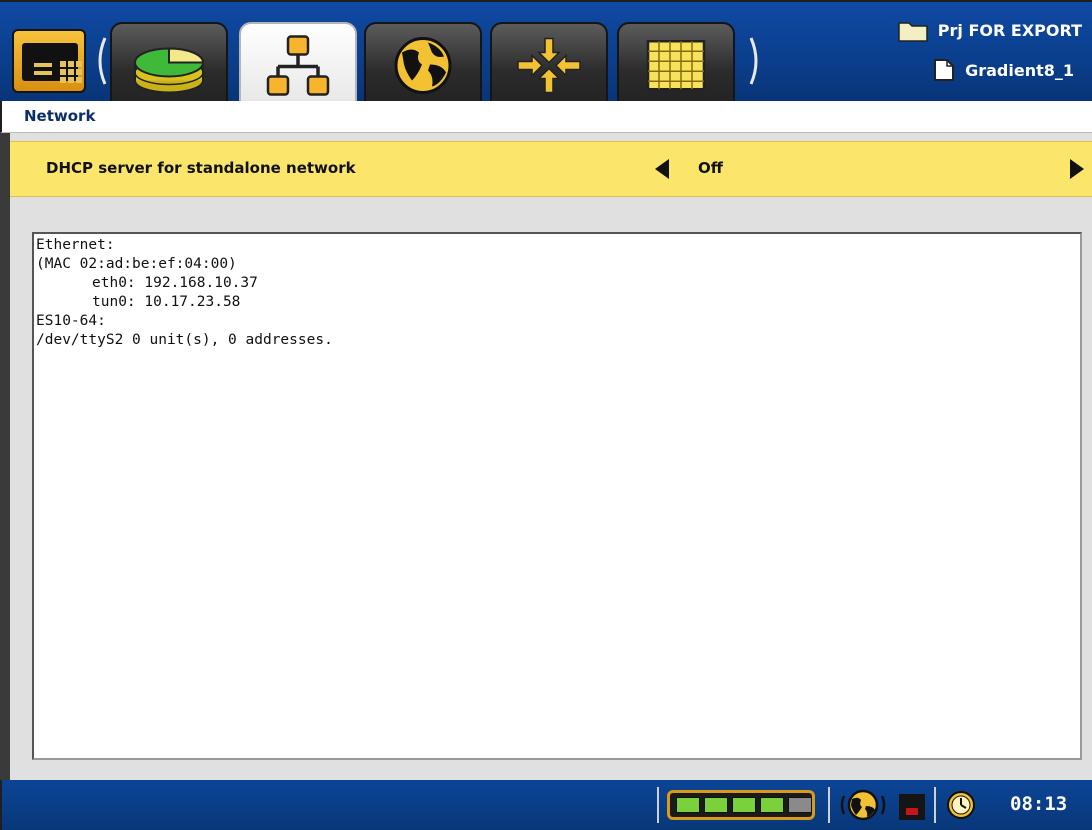 The width and height of the screenshot is (1092, 830). What do you see at coordinates (913, 32) in the screenshot?
I see `folder-icon` at bounding box center [913, 32].